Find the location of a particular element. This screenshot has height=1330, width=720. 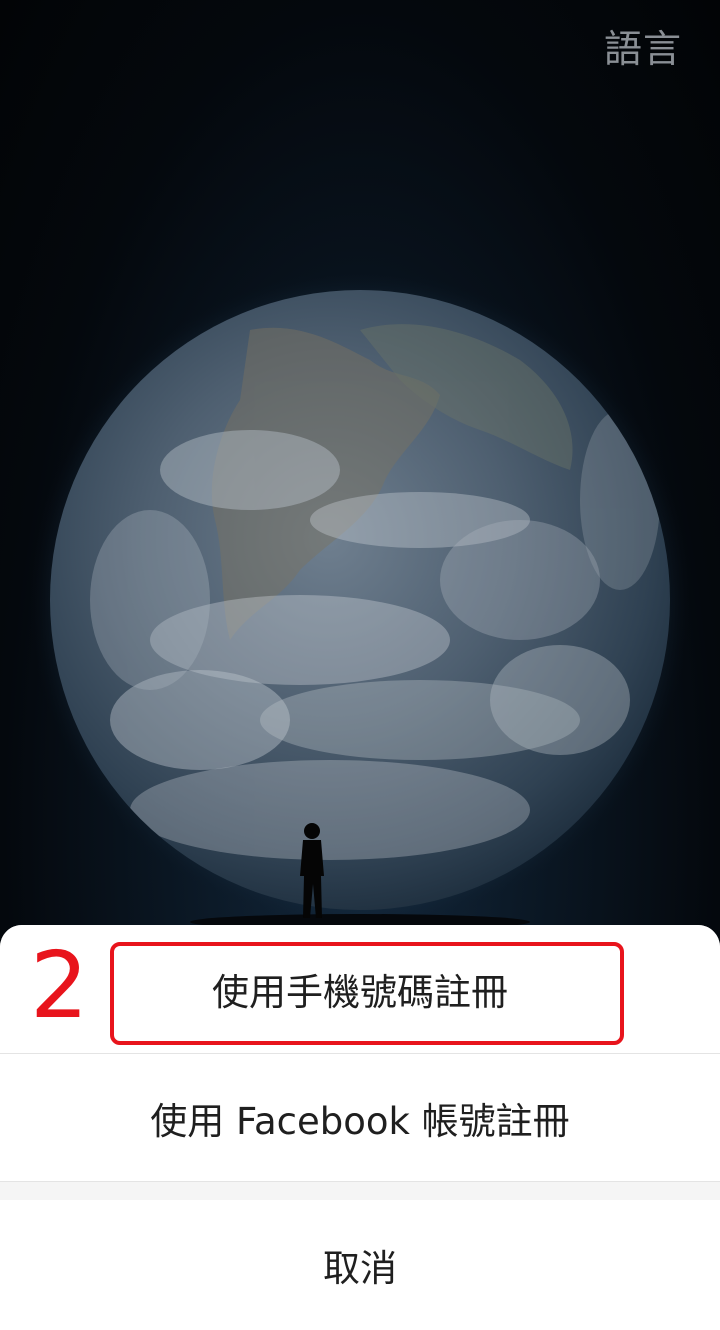

register-with-facebook-label: 使用 Facebook 帳號註冊 is located at coordinates (360, 1121).